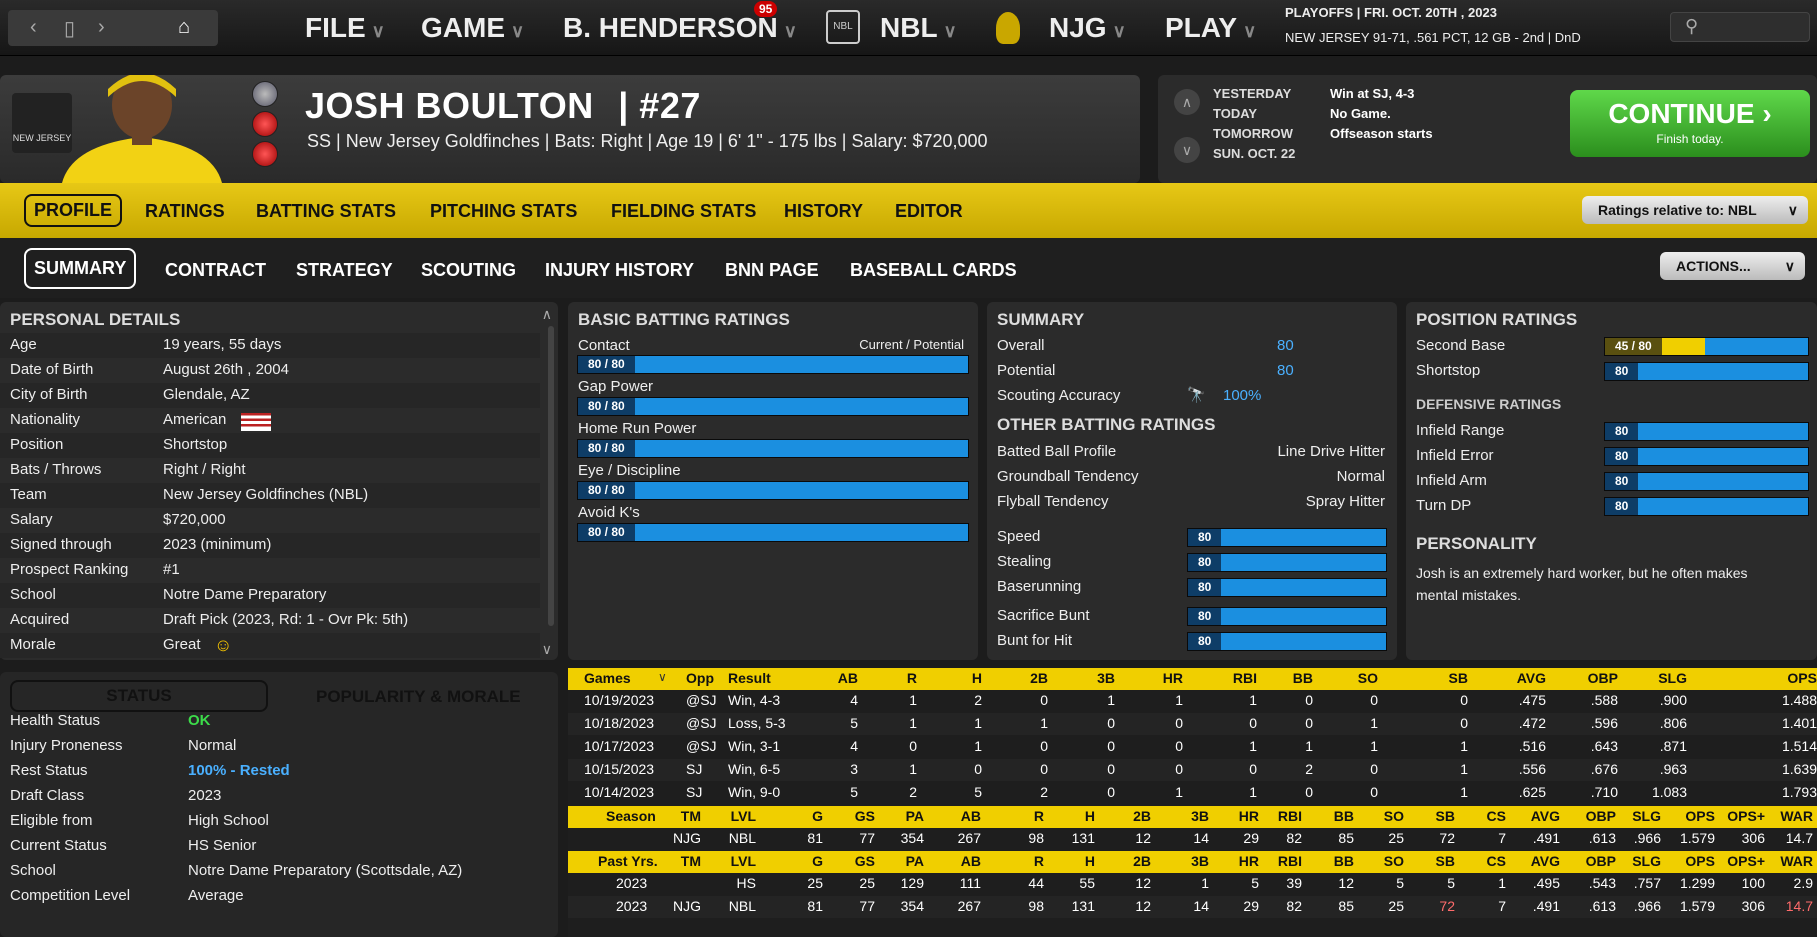  Describe the element at coordinates (185, 211) in the screenshot. I see `tab-ratings: RATINGS` at that location.